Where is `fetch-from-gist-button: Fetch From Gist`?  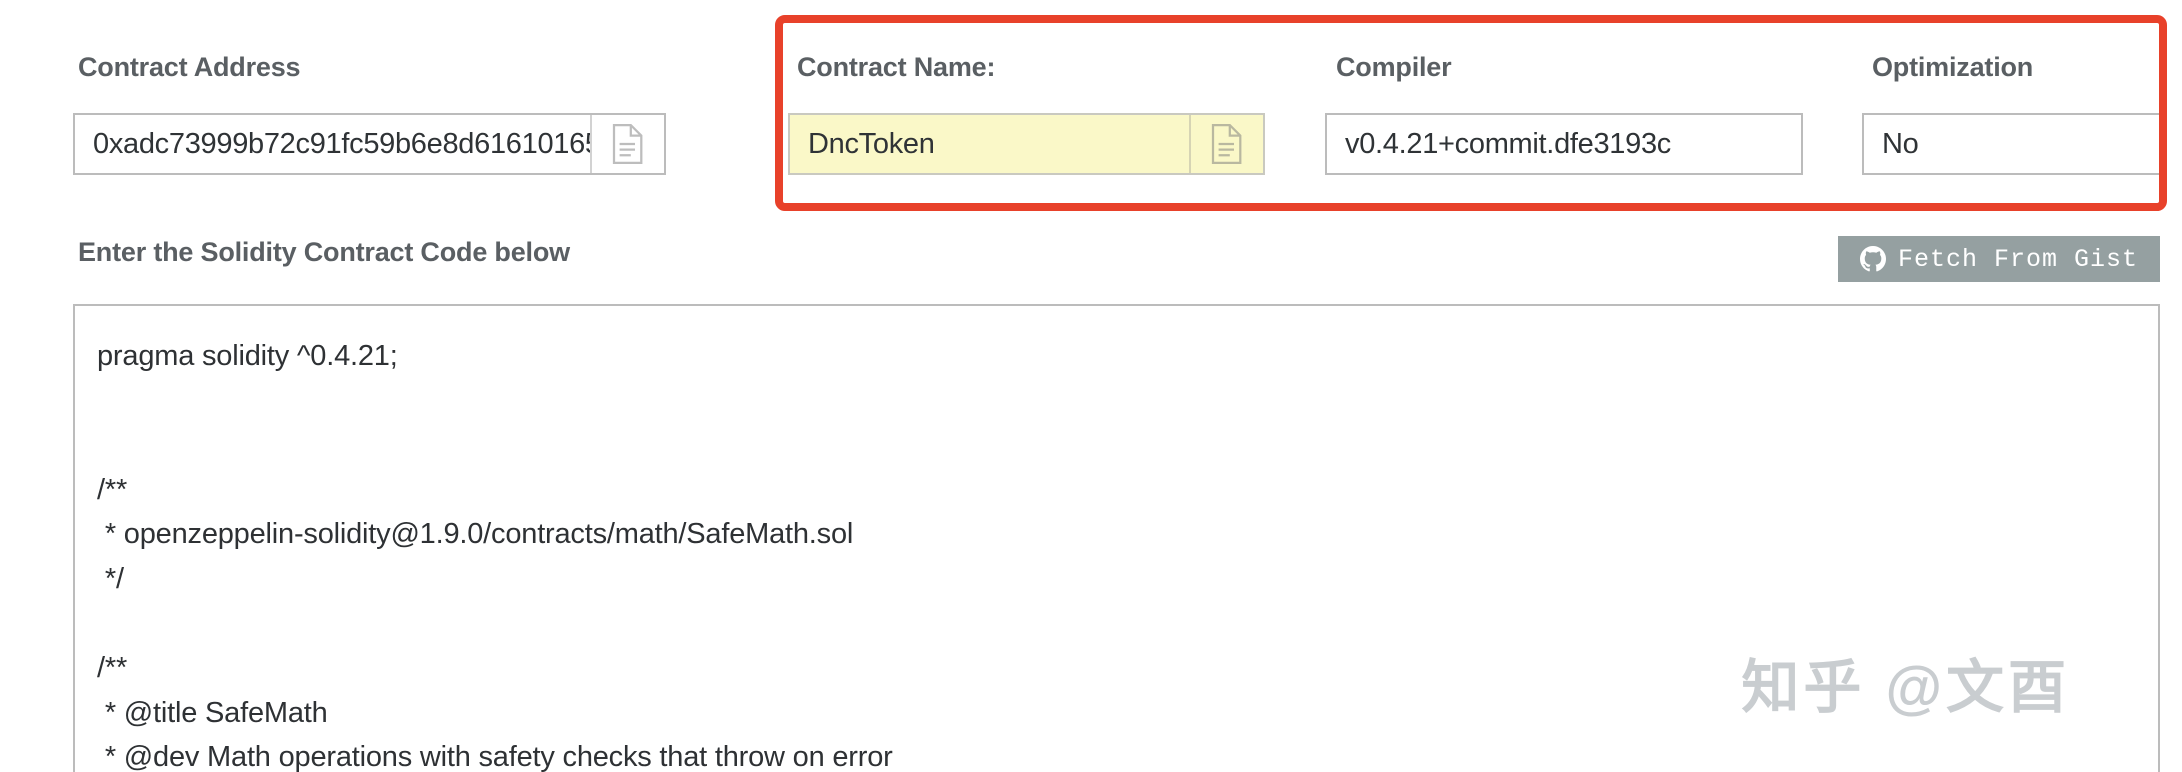 fetch-from-gist-button: Fetch From Gist is located at coordinates (1998, 259).